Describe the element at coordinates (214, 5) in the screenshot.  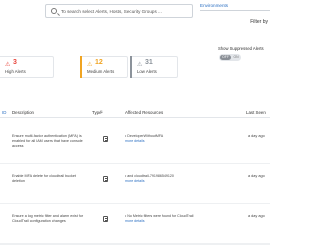
I see `environments-link: Environments` at that location.